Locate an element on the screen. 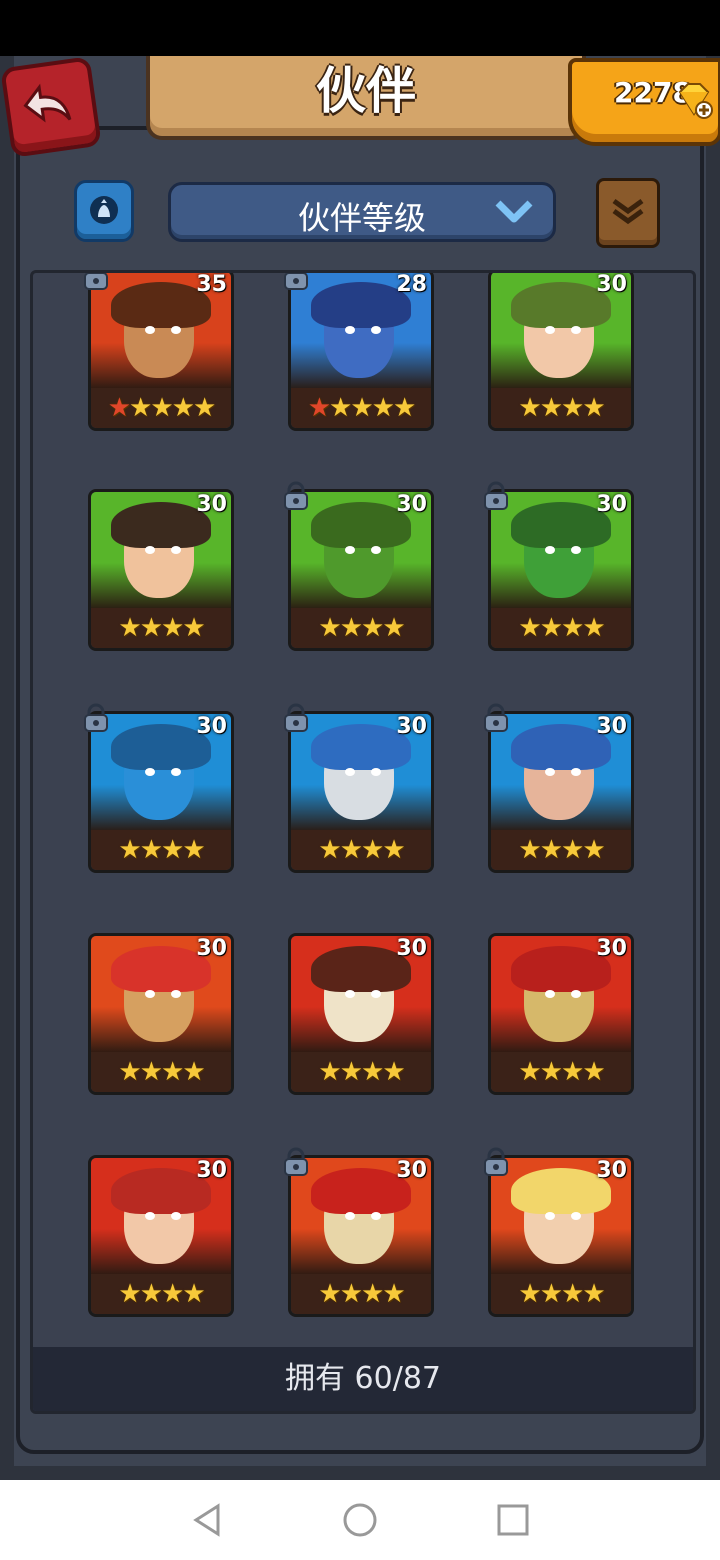  book-button is located at coordinates (628, 213).